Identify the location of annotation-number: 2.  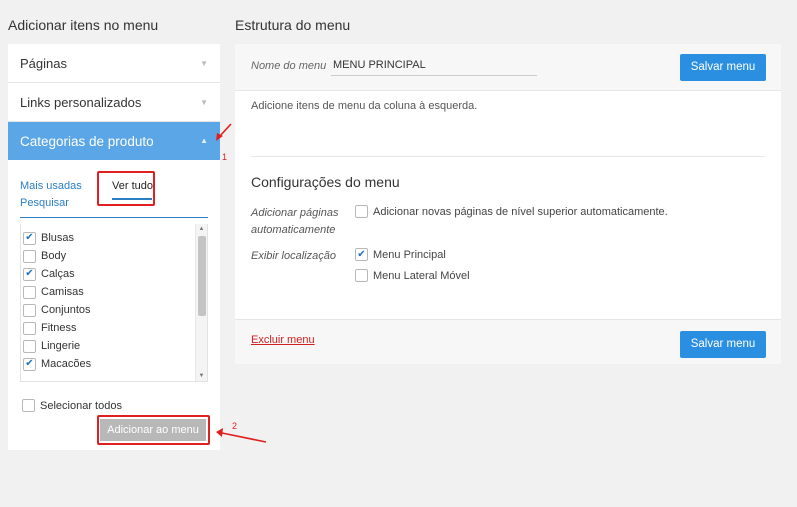
(235, 426).